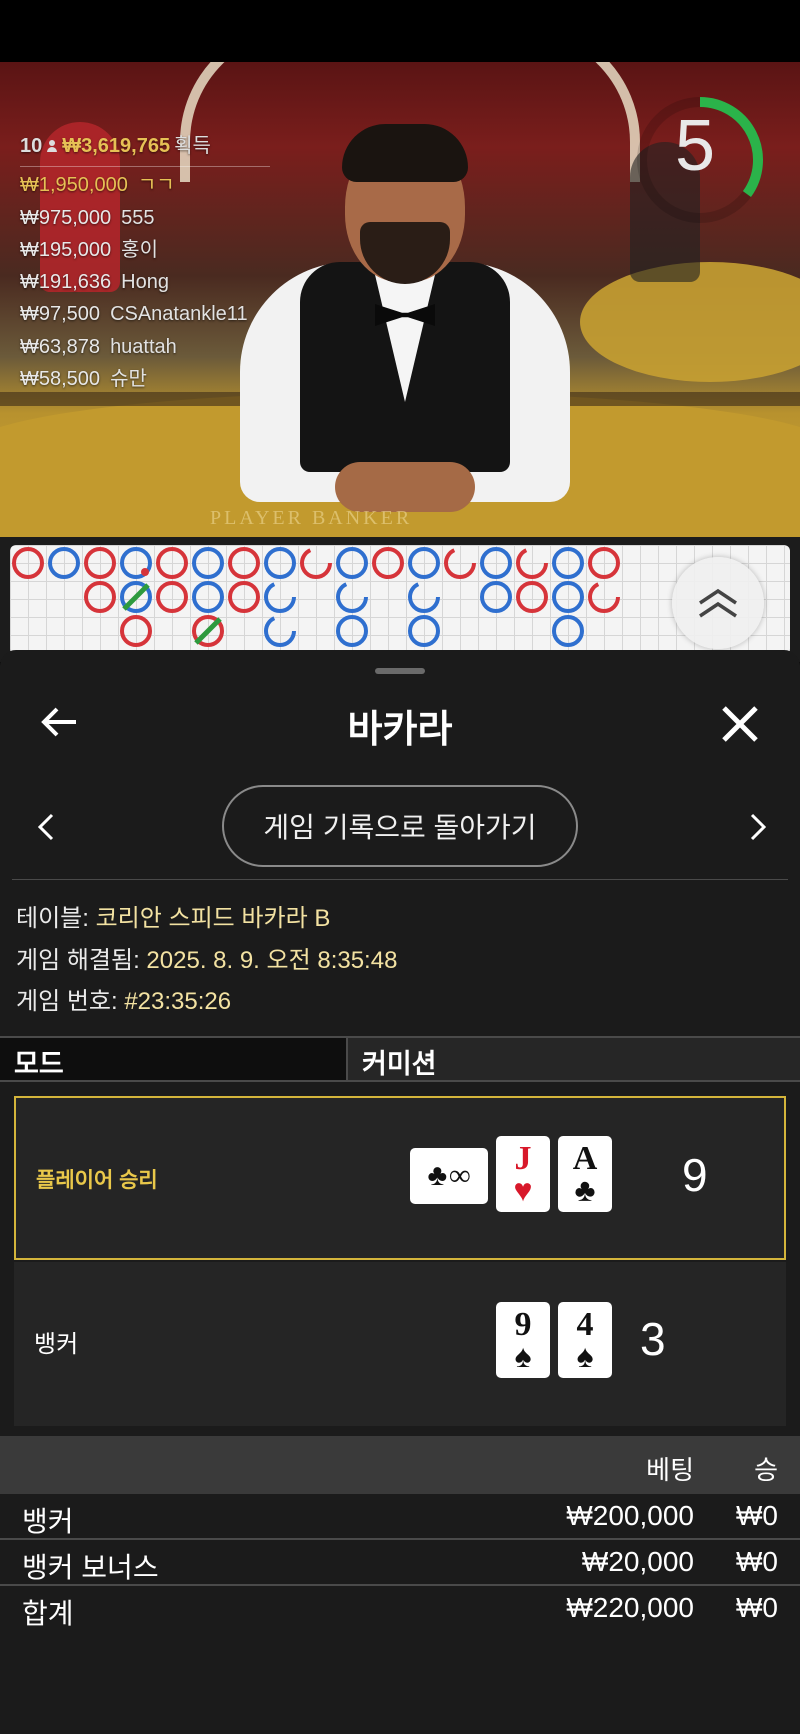 This screenshot has height=1734, width=800. What do you see at coordinates (400, 1563) in the screenshot?
I see `bet-row: 뱅커 보너스 ₩20,000 ₩0` at bounding box center [400, 1563].